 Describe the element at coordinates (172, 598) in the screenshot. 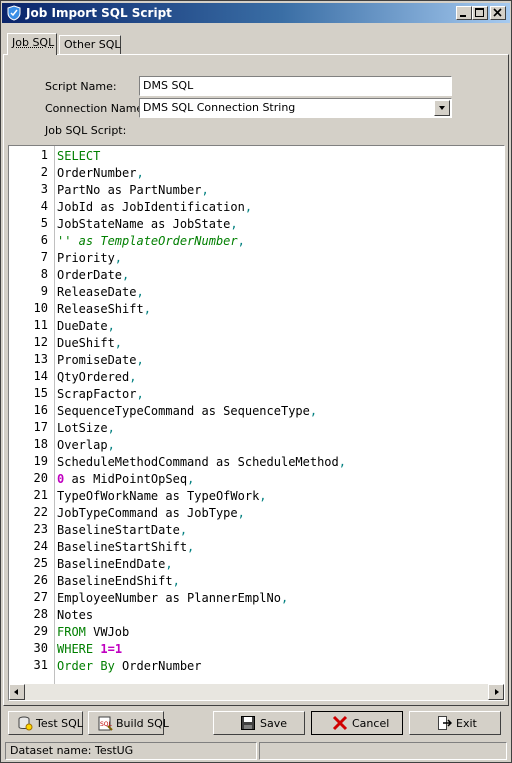

I see `code-line: EmployeeNumber as PlannerEmplNo,` at that location.